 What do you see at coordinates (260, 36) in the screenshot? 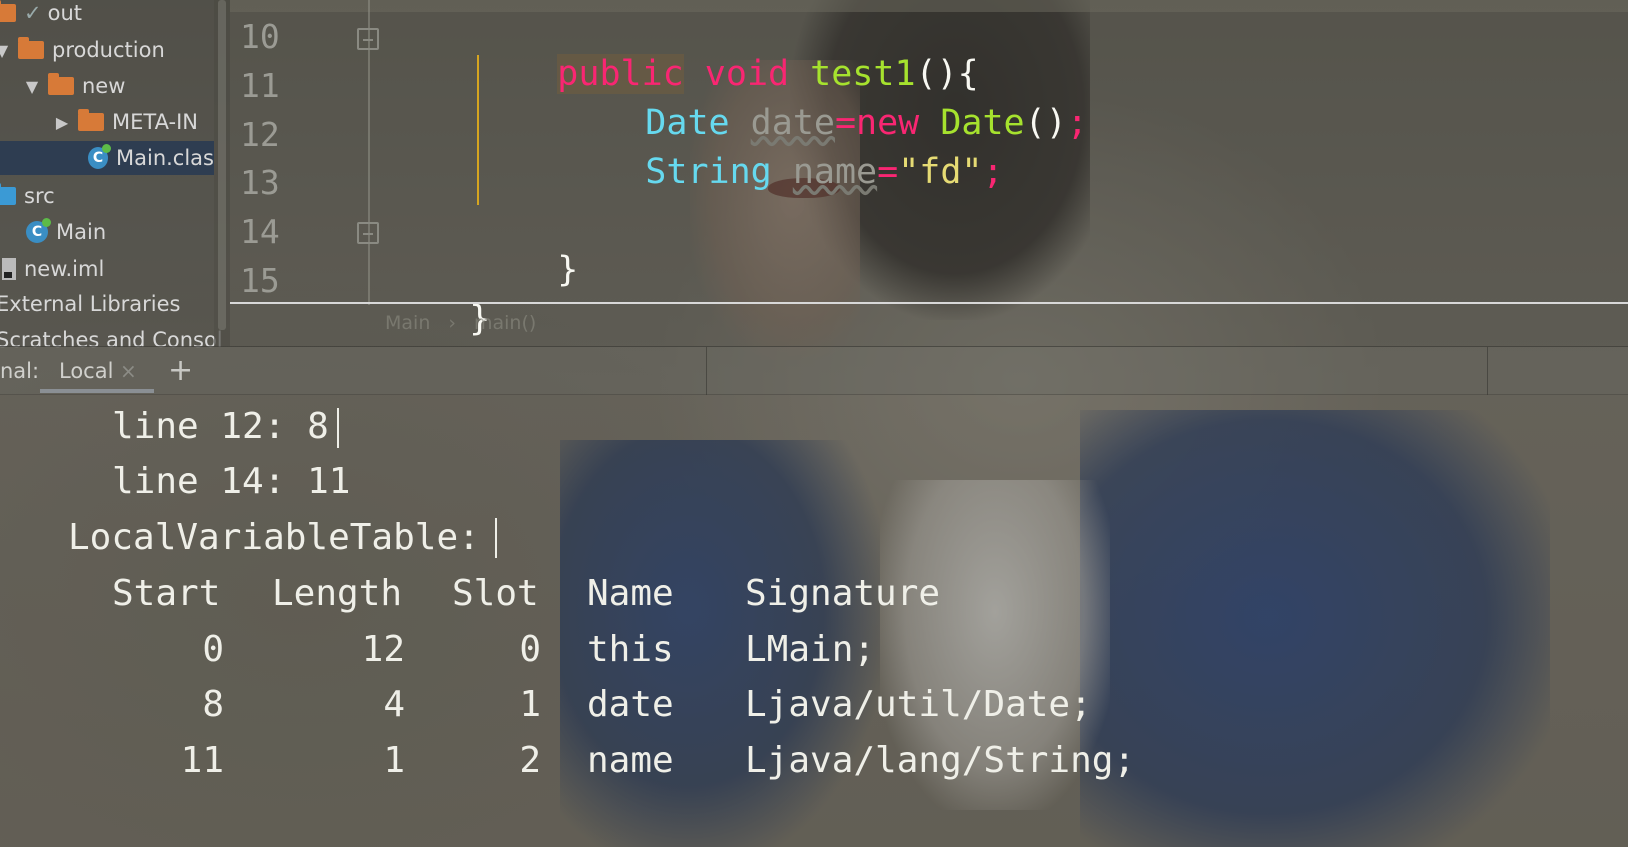
I see `line-number: 10` at bounding box center [260, 36].